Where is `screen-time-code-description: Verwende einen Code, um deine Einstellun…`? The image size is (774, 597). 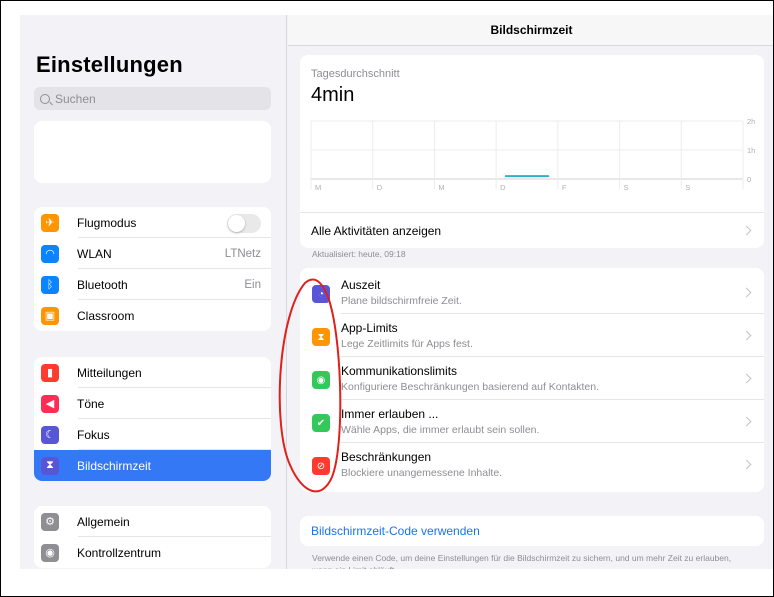
screen-time-code-description: Verwende einen Code, um deine Einstellun… is located at coordinates (522, 561).